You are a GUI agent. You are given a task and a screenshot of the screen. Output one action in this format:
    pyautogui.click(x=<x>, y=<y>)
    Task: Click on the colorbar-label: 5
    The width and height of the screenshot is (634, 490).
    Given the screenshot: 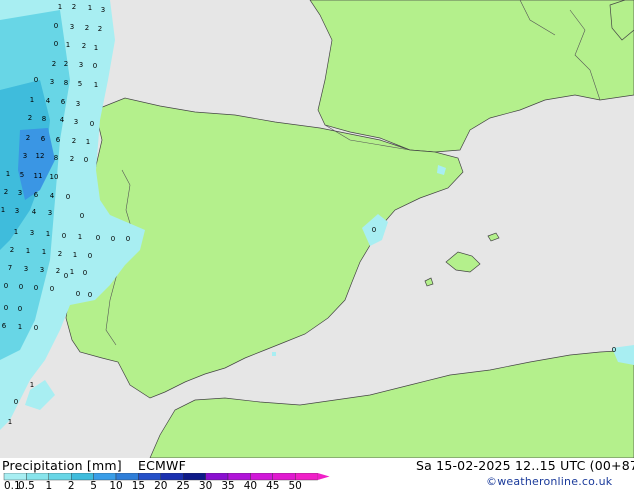 What is the action you would take?
    pyautogui.click(x=93, y=485)
    